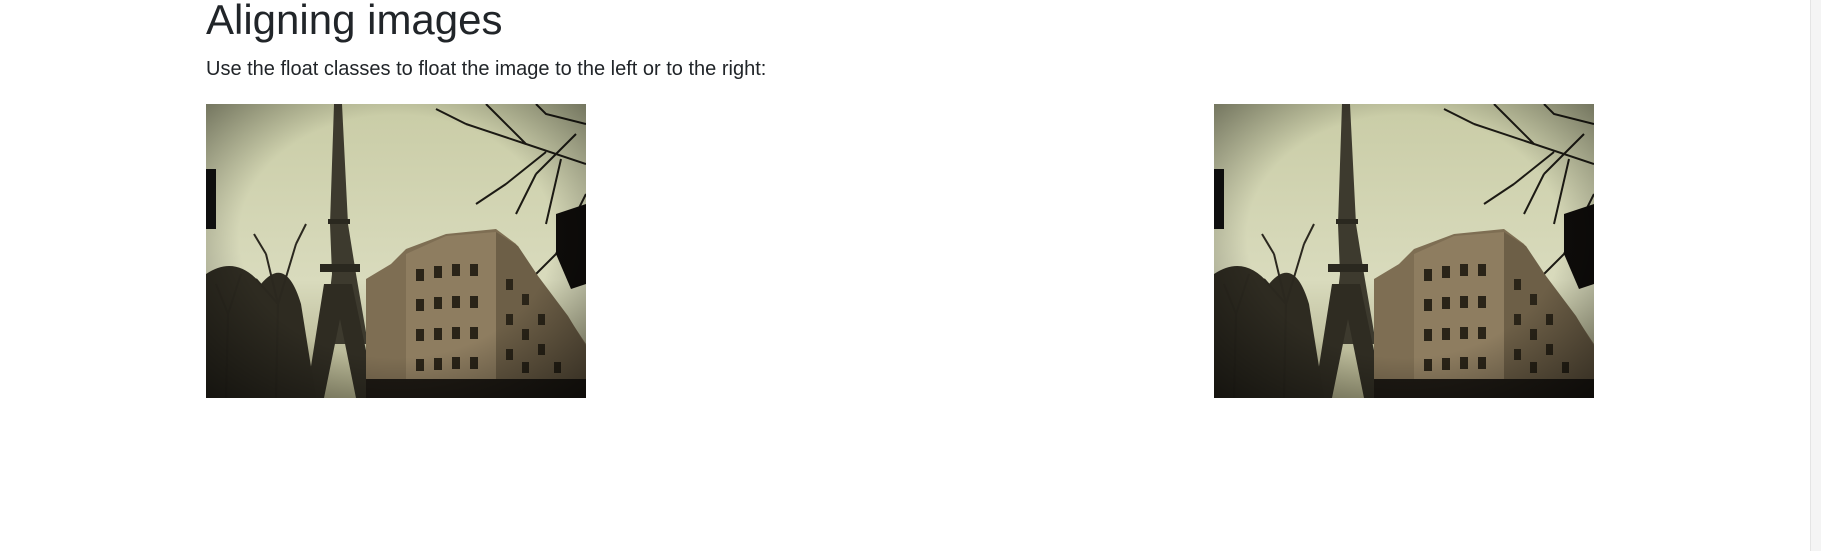 The image size is (1821, 551). What do you see at coordinates (354, 21) in the screenshot?
I see `page-title: Aligning images` at bounding box center [354, 21].